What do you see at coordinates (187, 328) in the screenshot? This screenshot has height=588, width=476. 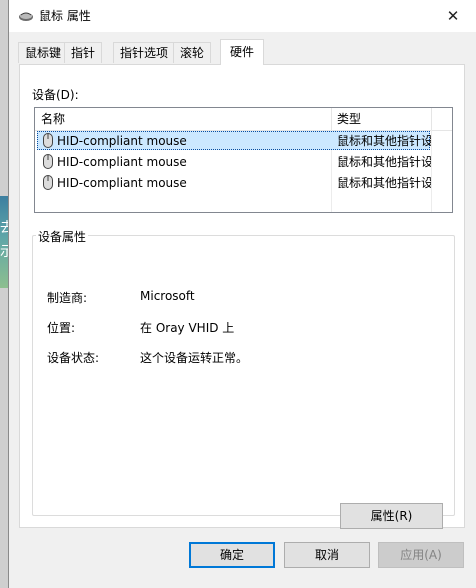 I see `location-value: 在 Oray VHID 上` at bounding box center [187, 328].